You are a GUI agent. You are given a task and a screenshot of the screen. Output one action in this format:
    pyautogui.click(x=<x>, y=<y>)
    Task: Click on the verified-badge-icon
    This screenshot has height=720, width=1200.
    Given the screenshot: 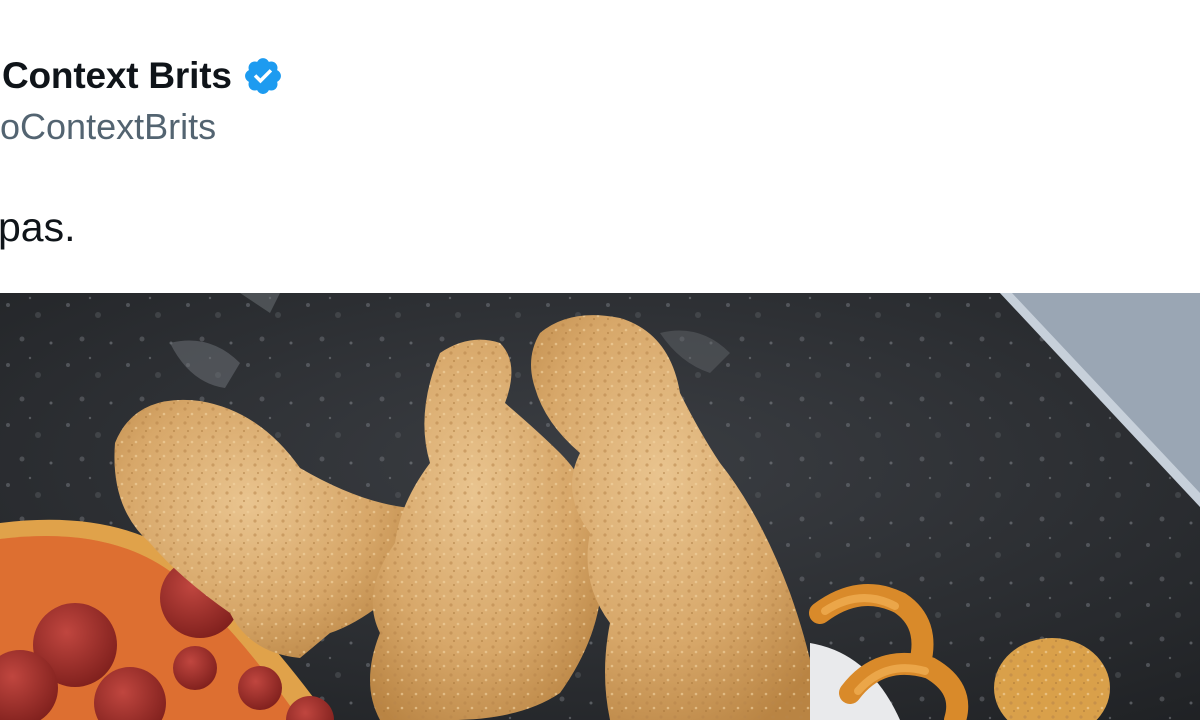 What is the action you would take?
    pyautogui.click(x=263, y=76)
    